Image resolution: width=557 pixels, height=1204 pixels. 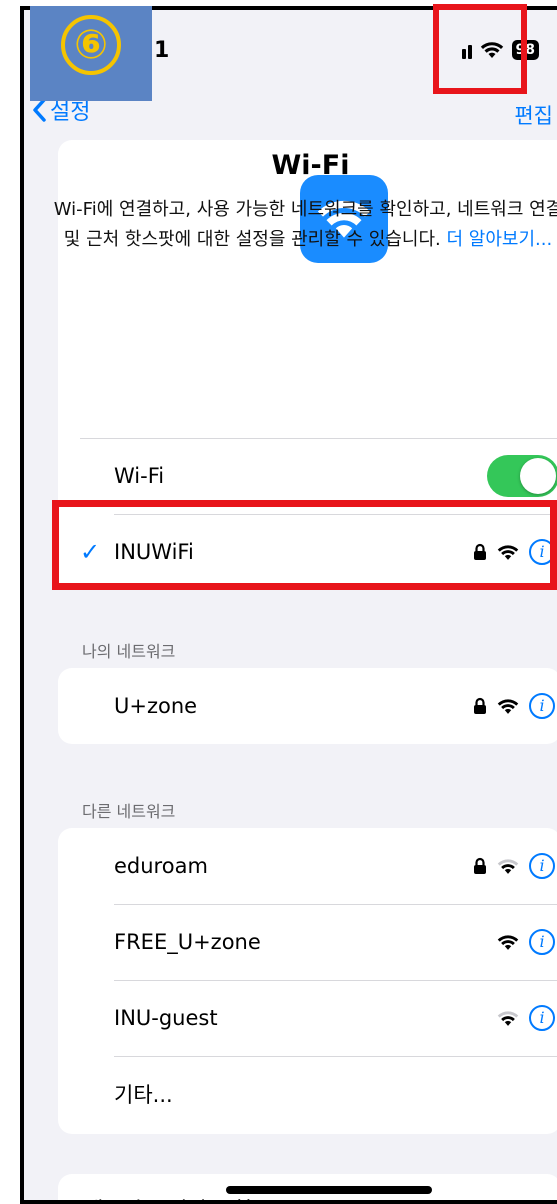 I want to click on network-row-free-uzone: FREE_U+zone i, so click(x=307, y=942).